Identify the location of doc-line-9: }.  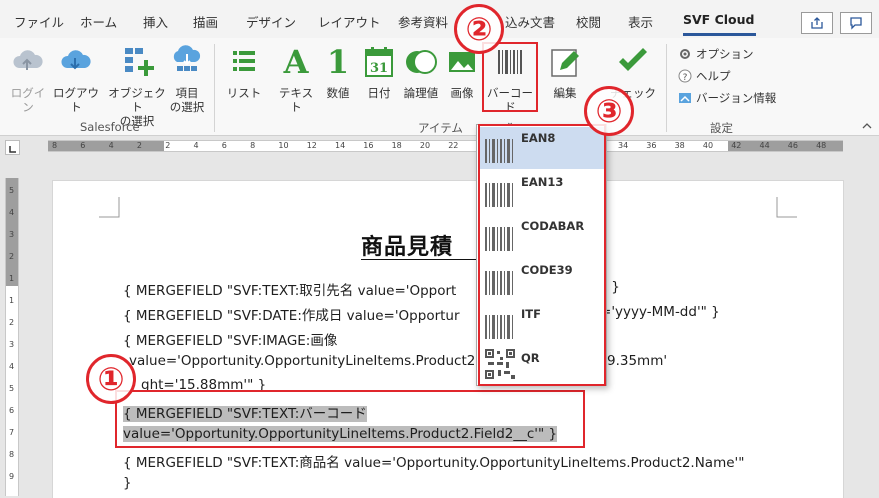
(127, 483).